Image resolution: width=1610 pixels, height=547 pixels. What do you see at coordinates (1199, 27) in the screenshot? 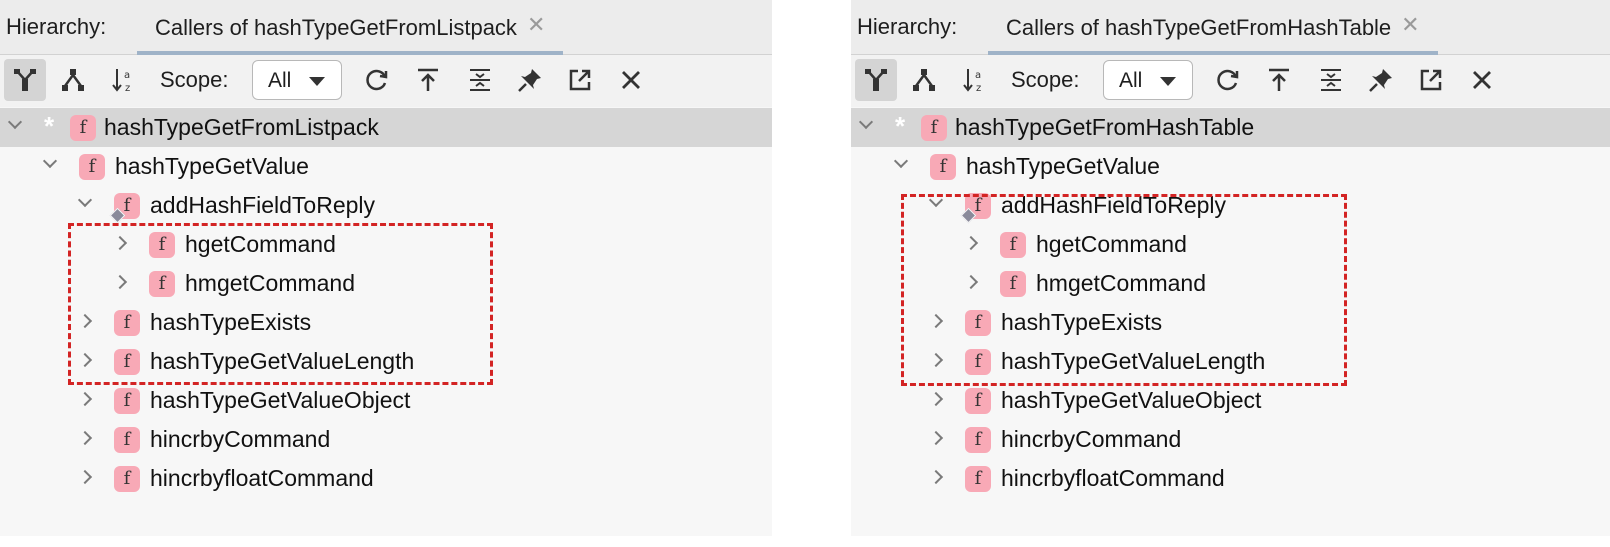
I see `tab-title: Callers of hashTypeGetFromHashTable` at bounding box center [1199, 27].